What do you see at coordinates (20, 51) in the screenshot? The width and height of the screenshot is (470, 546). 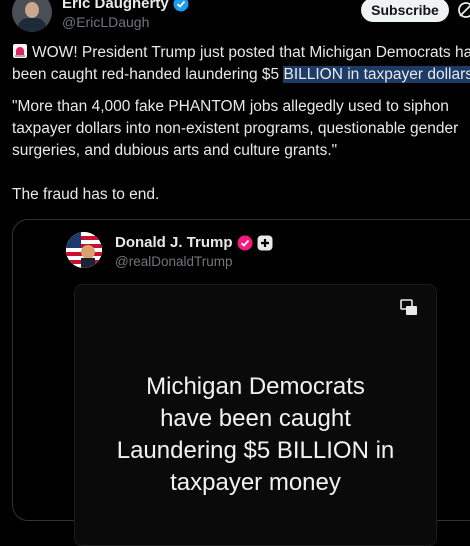 I see `siren-icon` at bounding box center [20, 51].